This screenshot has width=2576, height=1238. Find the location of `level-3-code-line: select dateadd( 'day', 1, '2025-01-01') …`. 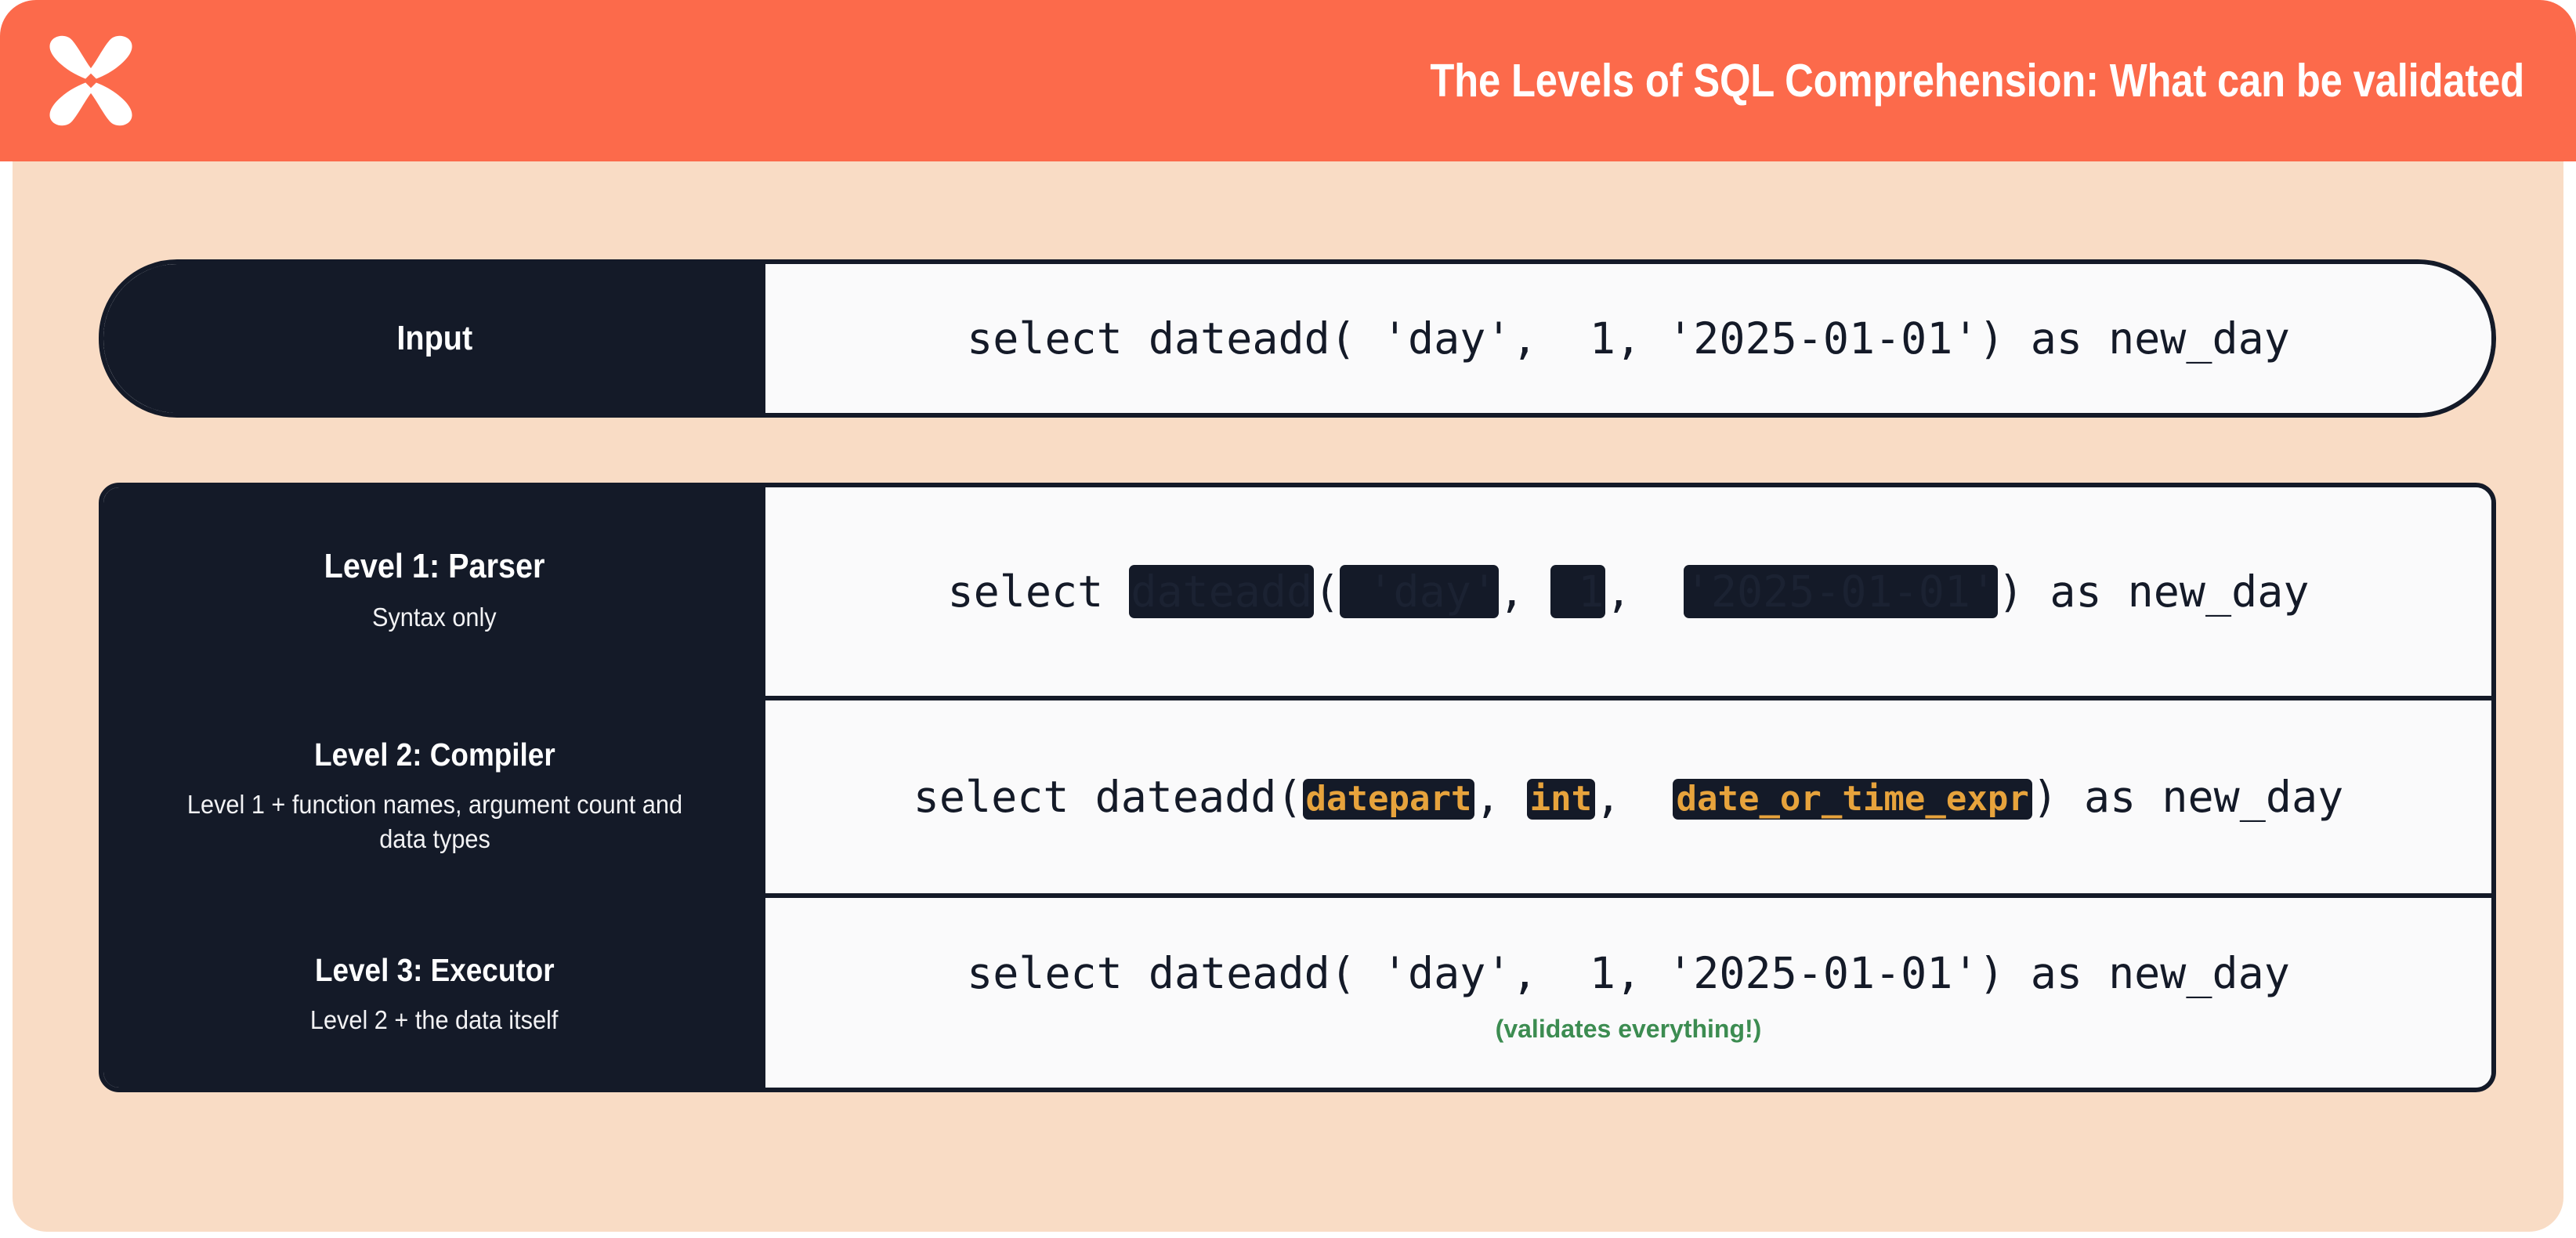

level-3-code-line: select dateadd( 'day', 1, '2025-01-01') … is located at coordinates (1628, 974).